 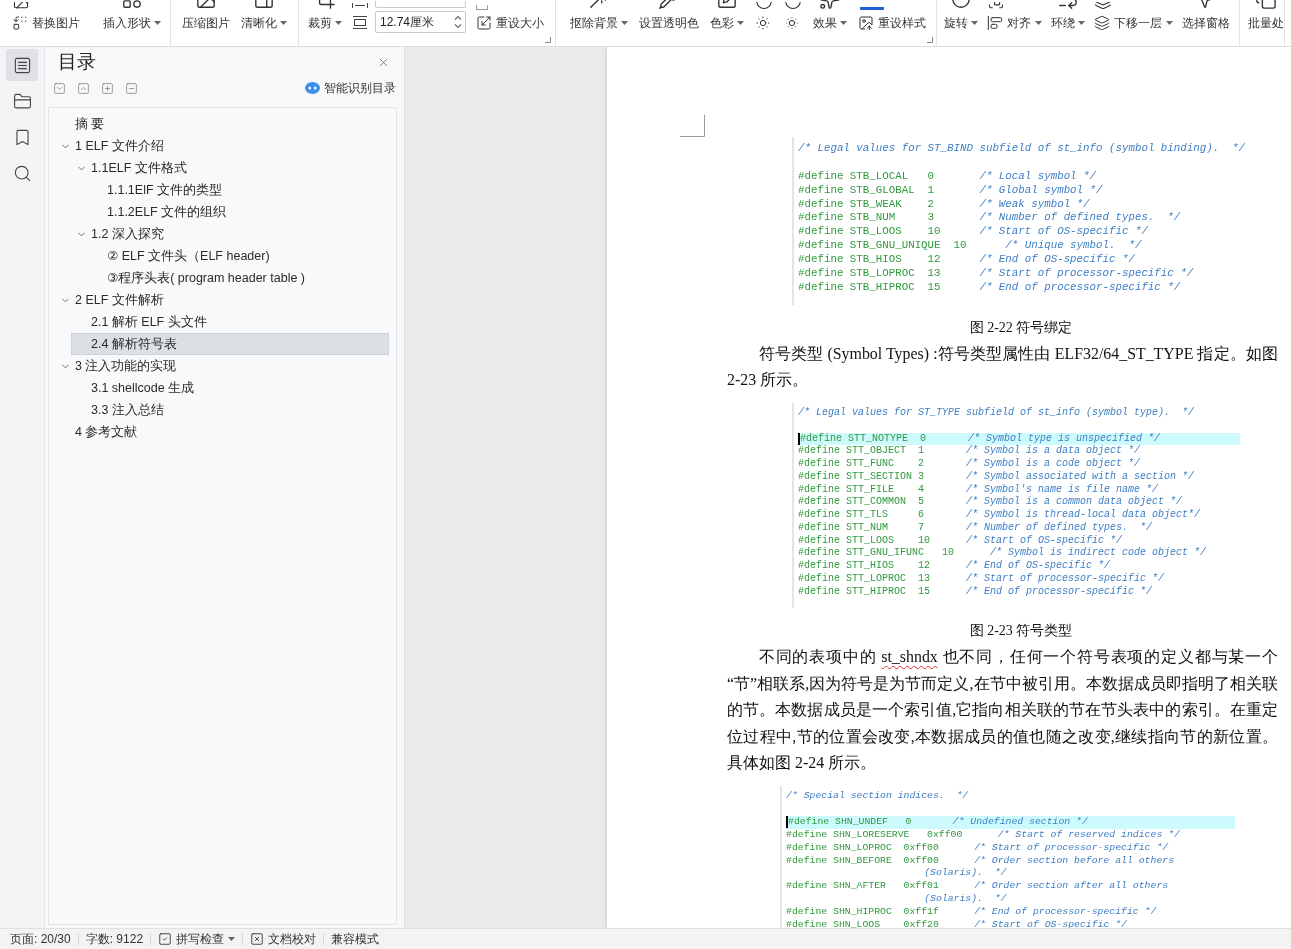 I want to click on ribbon-button: 插入形状, so click(x=132, y=16).